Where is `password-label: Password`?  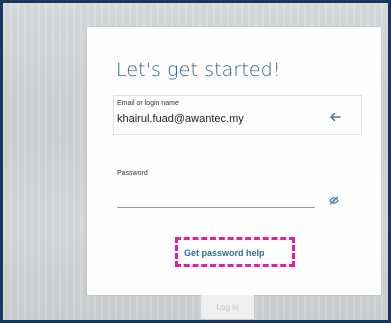 password-label: Password is located at coordinates (132, 173).